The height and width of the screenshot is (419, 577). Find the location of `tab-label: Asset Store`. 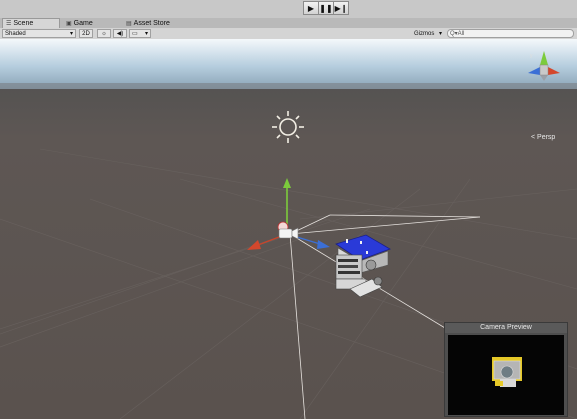

tab-label: Asset Store is located at coordinates (151, 23).